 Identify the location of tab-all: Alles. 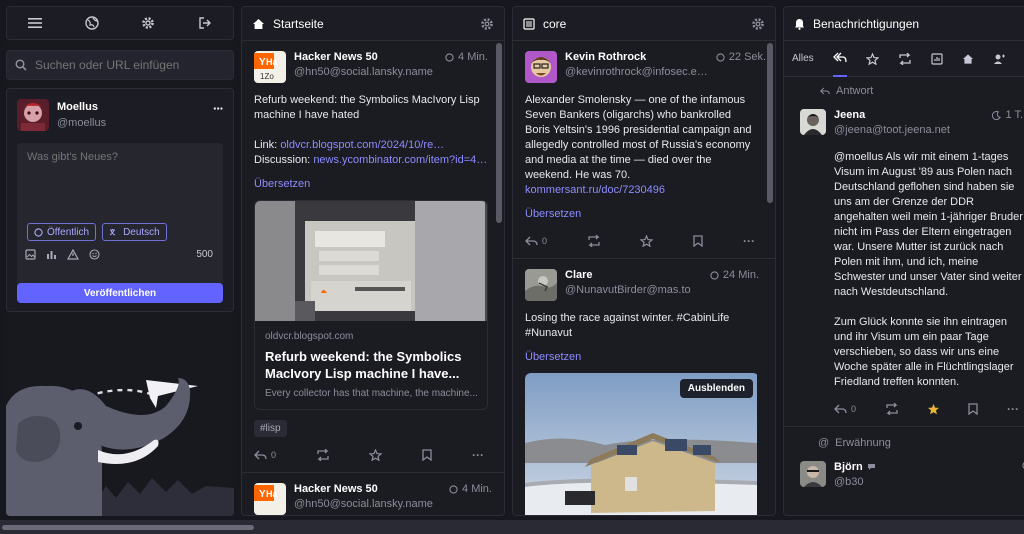
(803, 58).